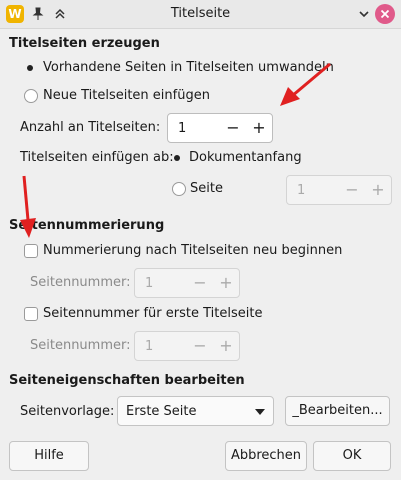 Image resolution: width=401 pixels, height=480 pixels. Describe the element at coordinates (84, 43) in the screenshot. I see `section-create-title: Titelseiten erzeugen` at that location.